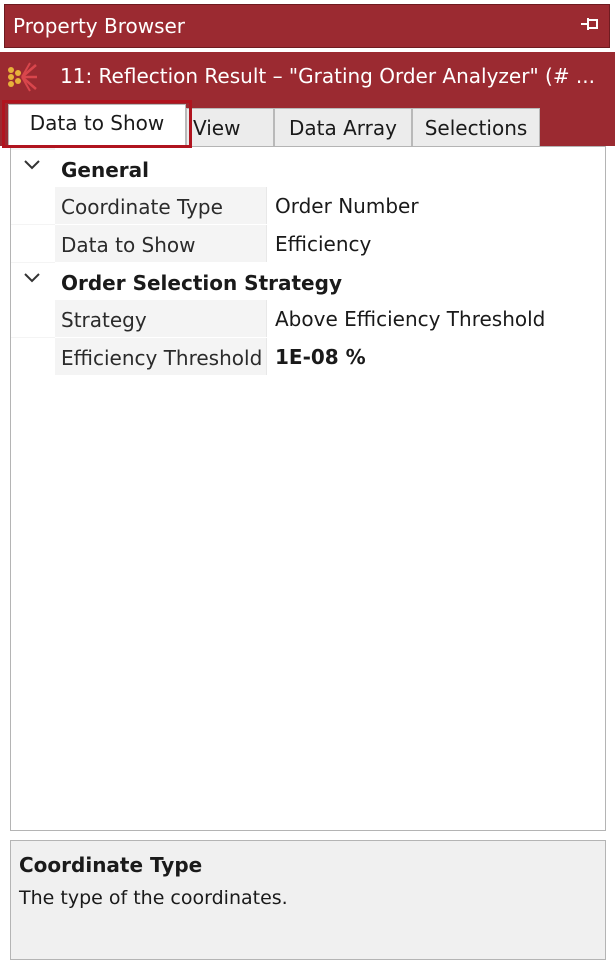 This screenshot has height=973, width=615. Describe the element at coordinates (99, 26) in the screenshot. I see `panel-title: Property Browser` at that location.